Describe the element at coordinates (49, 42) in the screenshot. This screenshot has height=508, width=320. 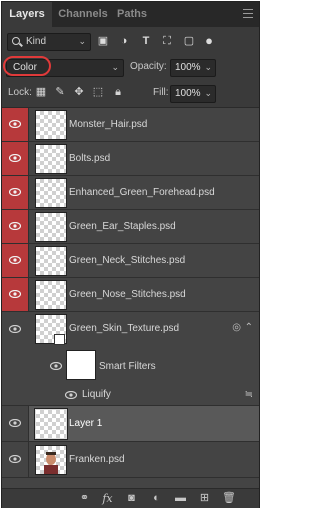
I see `kind-filter-select: Kind ⌄` at that location.